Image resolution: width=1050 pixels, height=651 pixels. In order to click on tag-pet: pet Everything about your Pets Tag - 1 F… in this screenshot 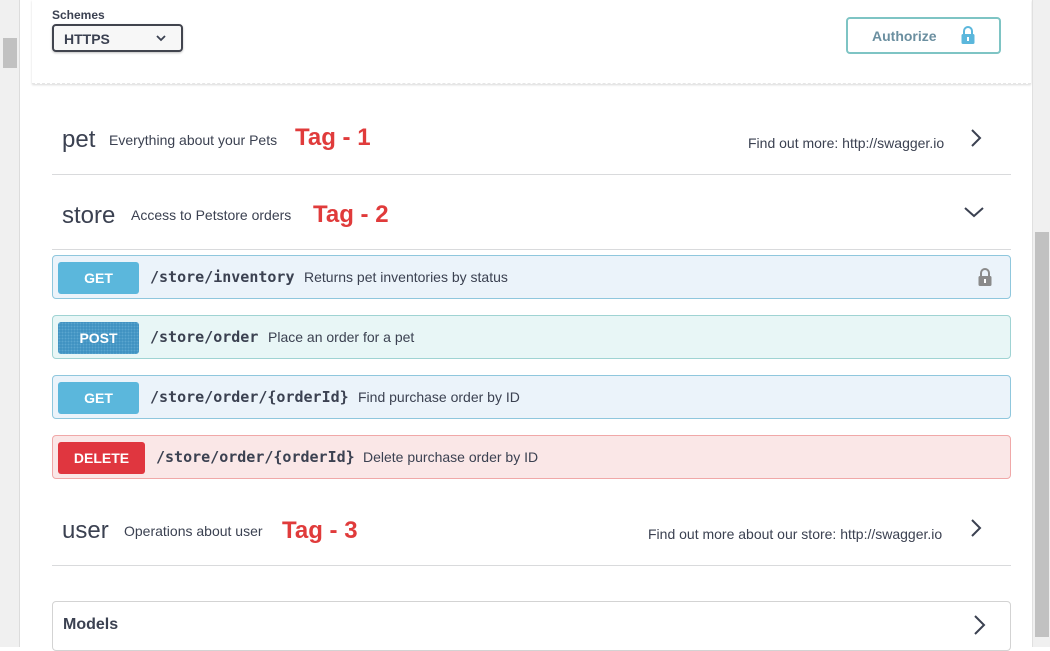, I will do `click(531, 137)`.